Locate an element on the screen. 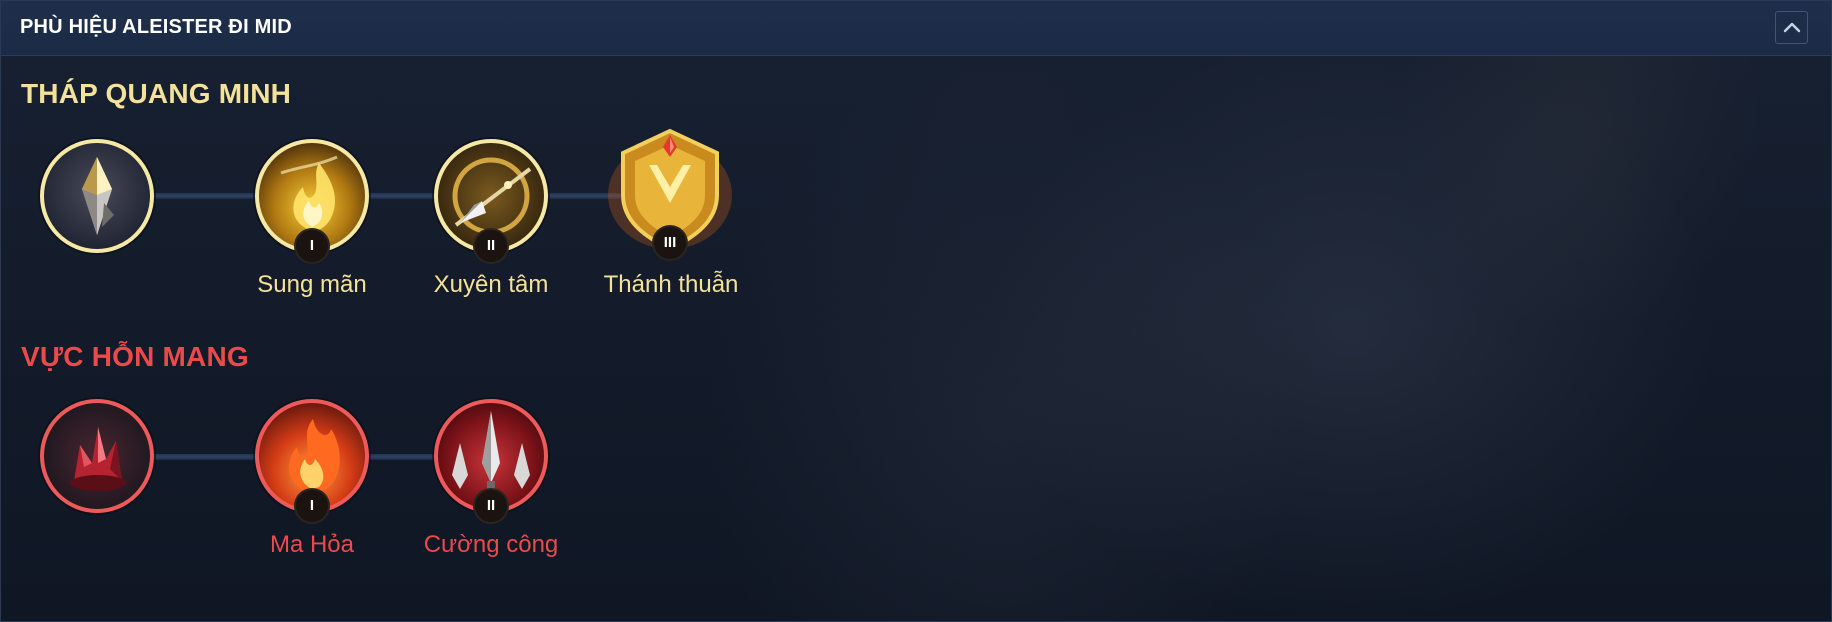  rune-label: Ma Hỏa is located at coordinates (312, 544).